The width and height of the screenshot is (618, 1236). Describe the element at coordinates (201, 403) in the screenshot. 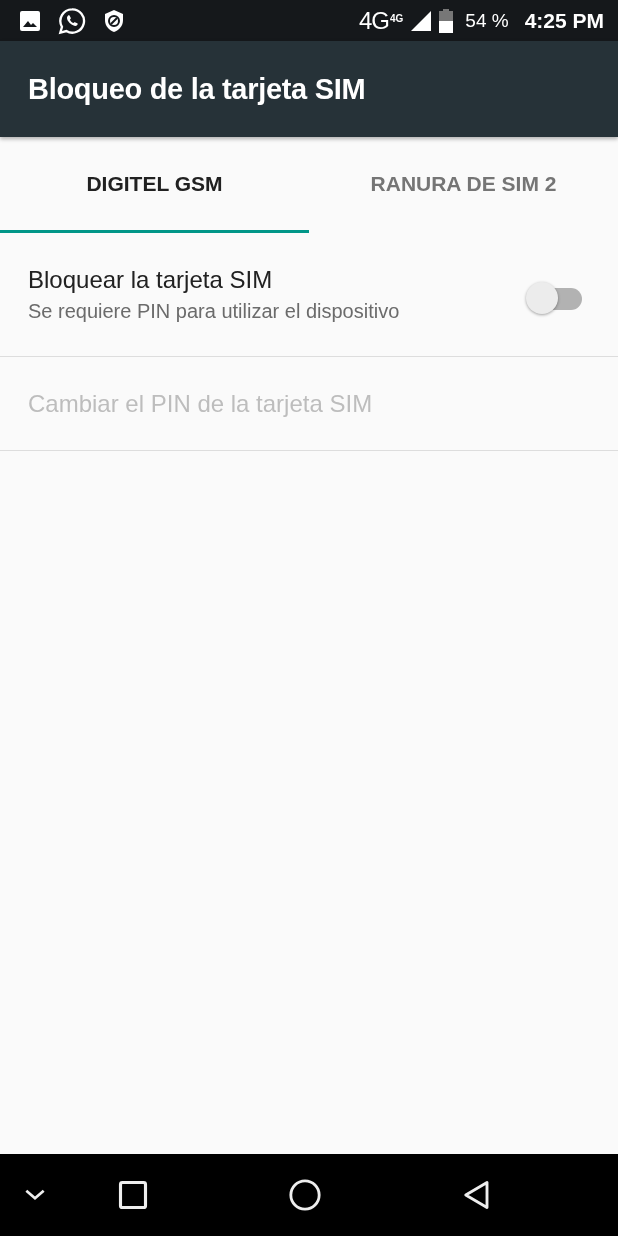

I see `setting-title: Cambiar el PIN de la tarjeta SIM` at that location.